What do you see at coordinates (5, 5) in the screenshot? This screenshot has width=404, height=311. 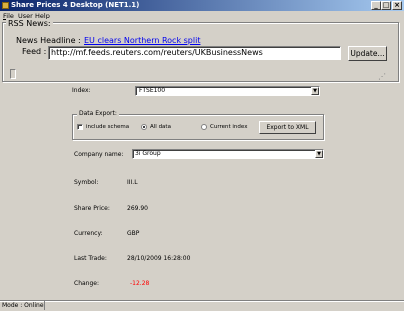 I see `app-icon` at bounding box center [5, 5].